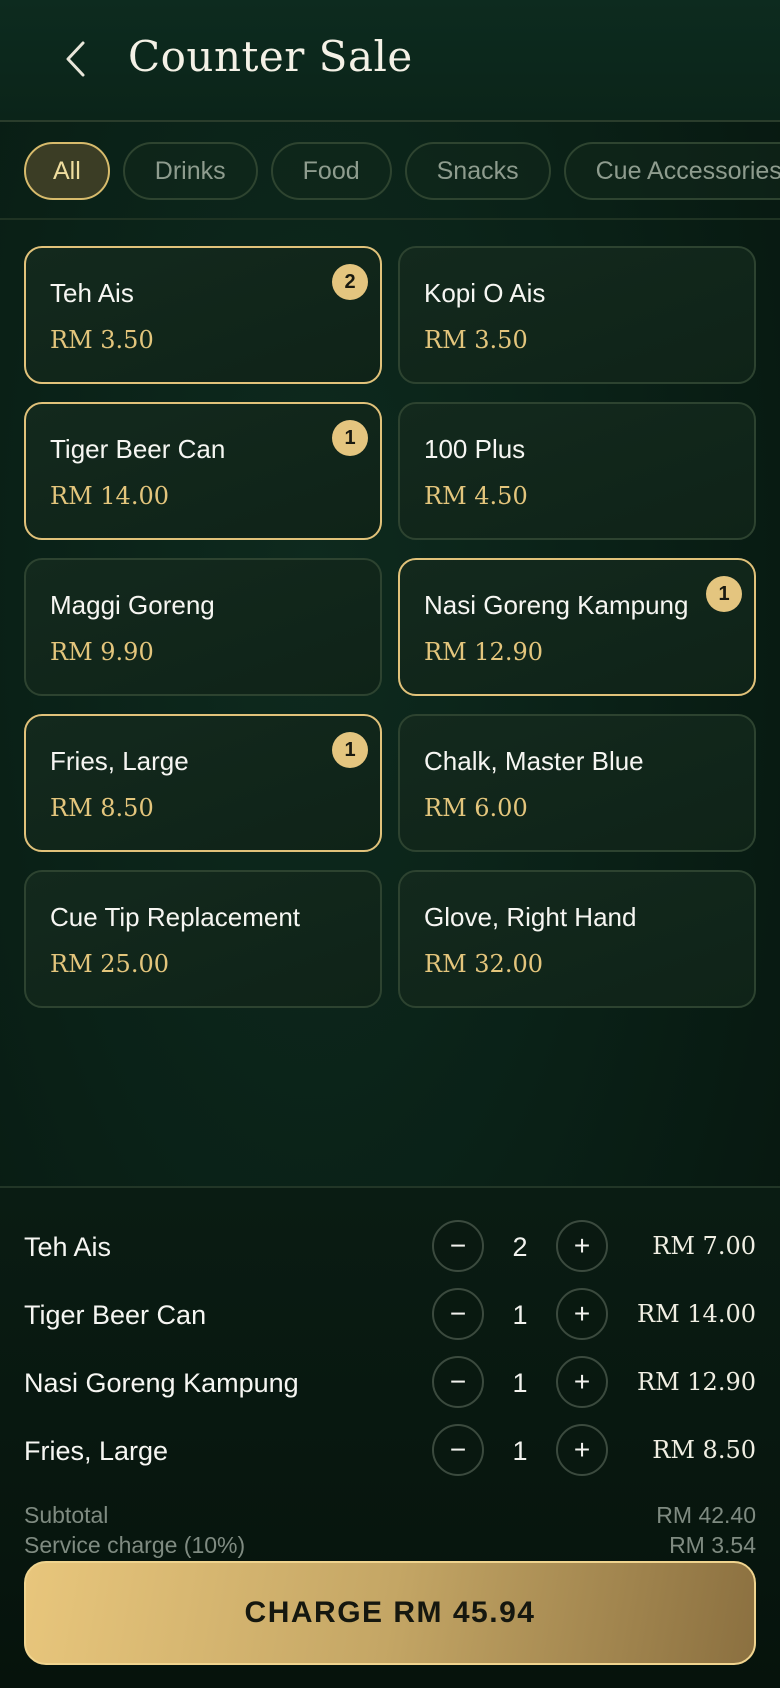 This screenshot has height=1688, width=780. What do you see at coordinates (577, 783) in the screenshot?
I see `product-card-chalk-master-blue: Chalk, Master Blue RM 6.00` at bounding box center [577, 783].